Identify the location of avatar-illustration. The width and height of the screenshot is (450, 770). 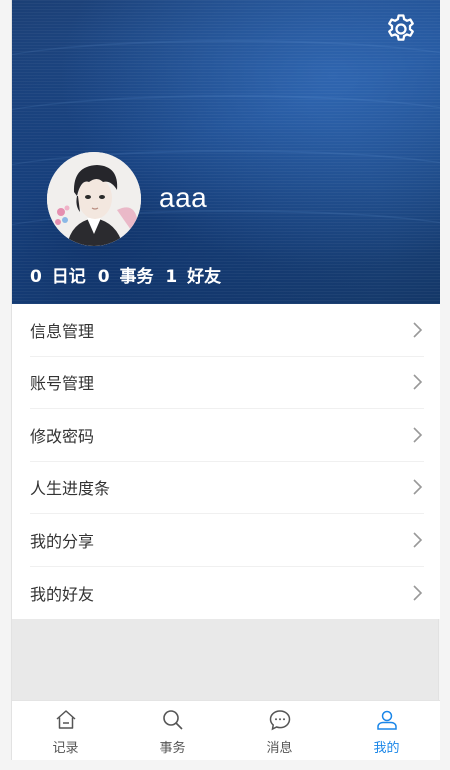
(94, 199).